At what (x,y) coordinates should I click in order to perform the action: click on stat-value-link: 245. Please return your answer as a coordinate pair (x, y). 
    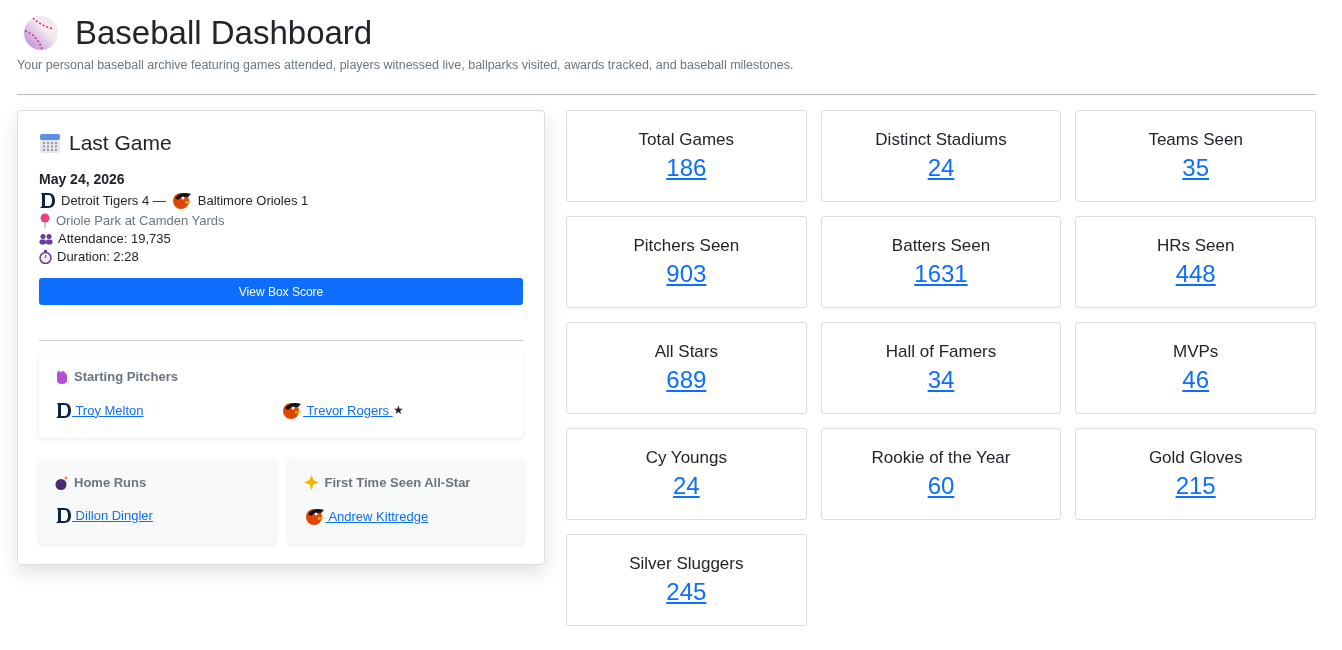
    Looking at the image, I should click on (686, 592).